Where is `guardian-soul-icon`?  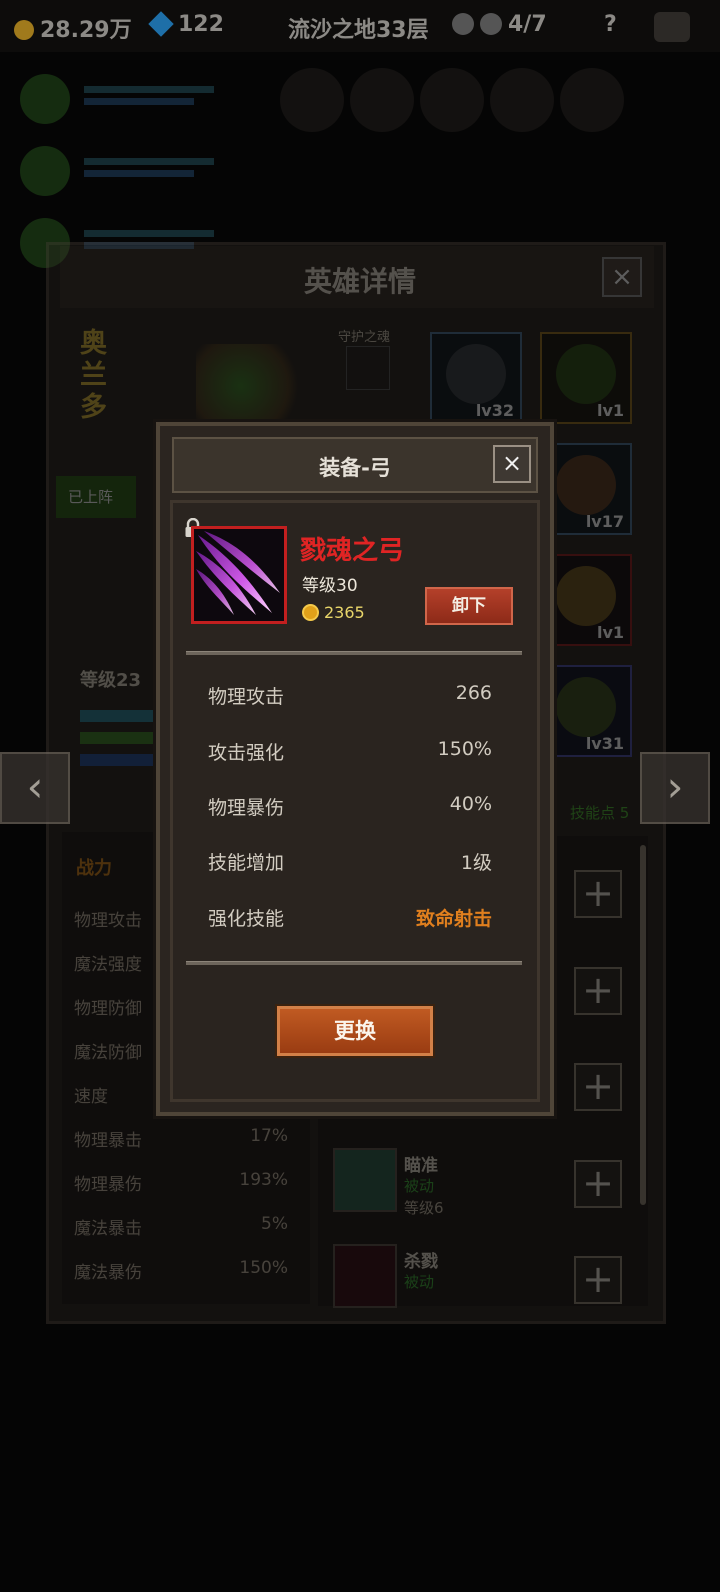
guardian-soul-icon is located at coordinates (368, 368).